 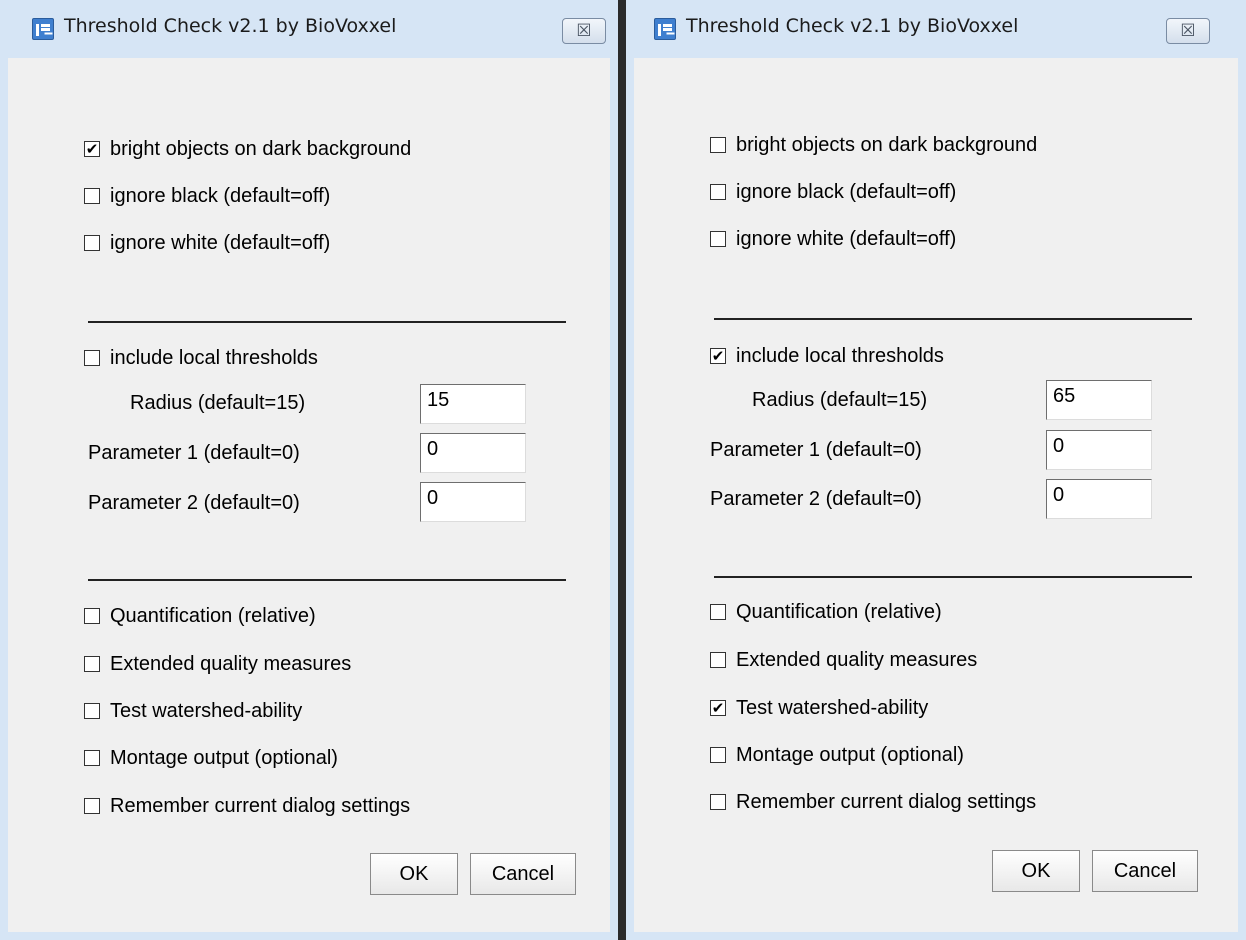 I want to click on checkbox-include-local-thresholds: include local thresholds, so click(x=201, y=358).